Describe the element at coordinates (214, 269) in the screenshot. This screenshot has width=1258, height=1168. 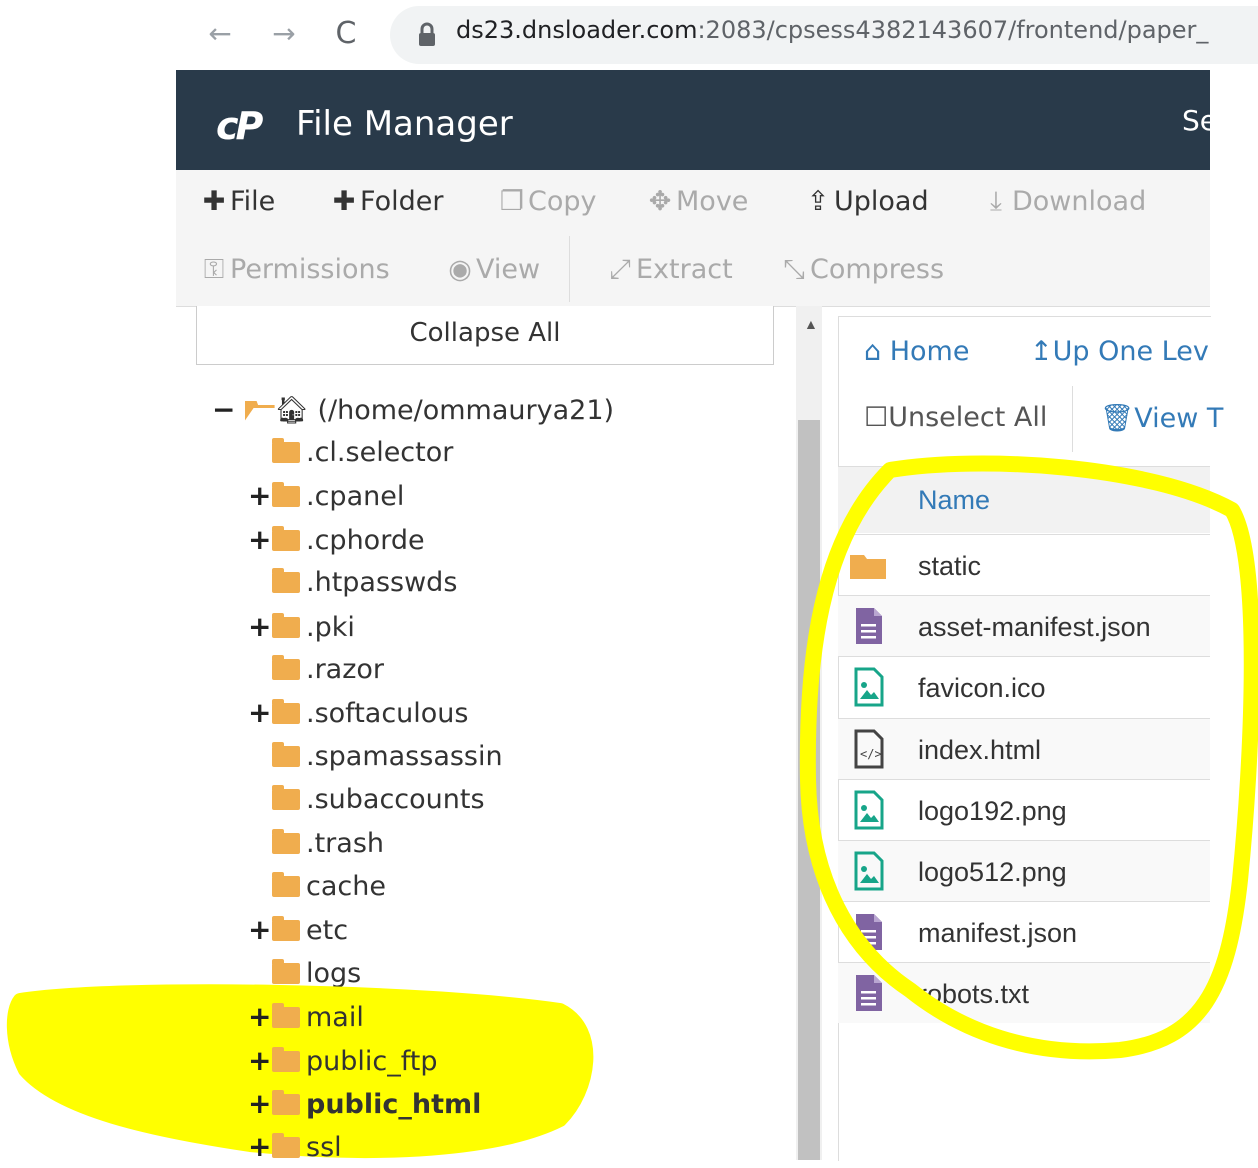
I see `key-icon: ⚿` at that location.